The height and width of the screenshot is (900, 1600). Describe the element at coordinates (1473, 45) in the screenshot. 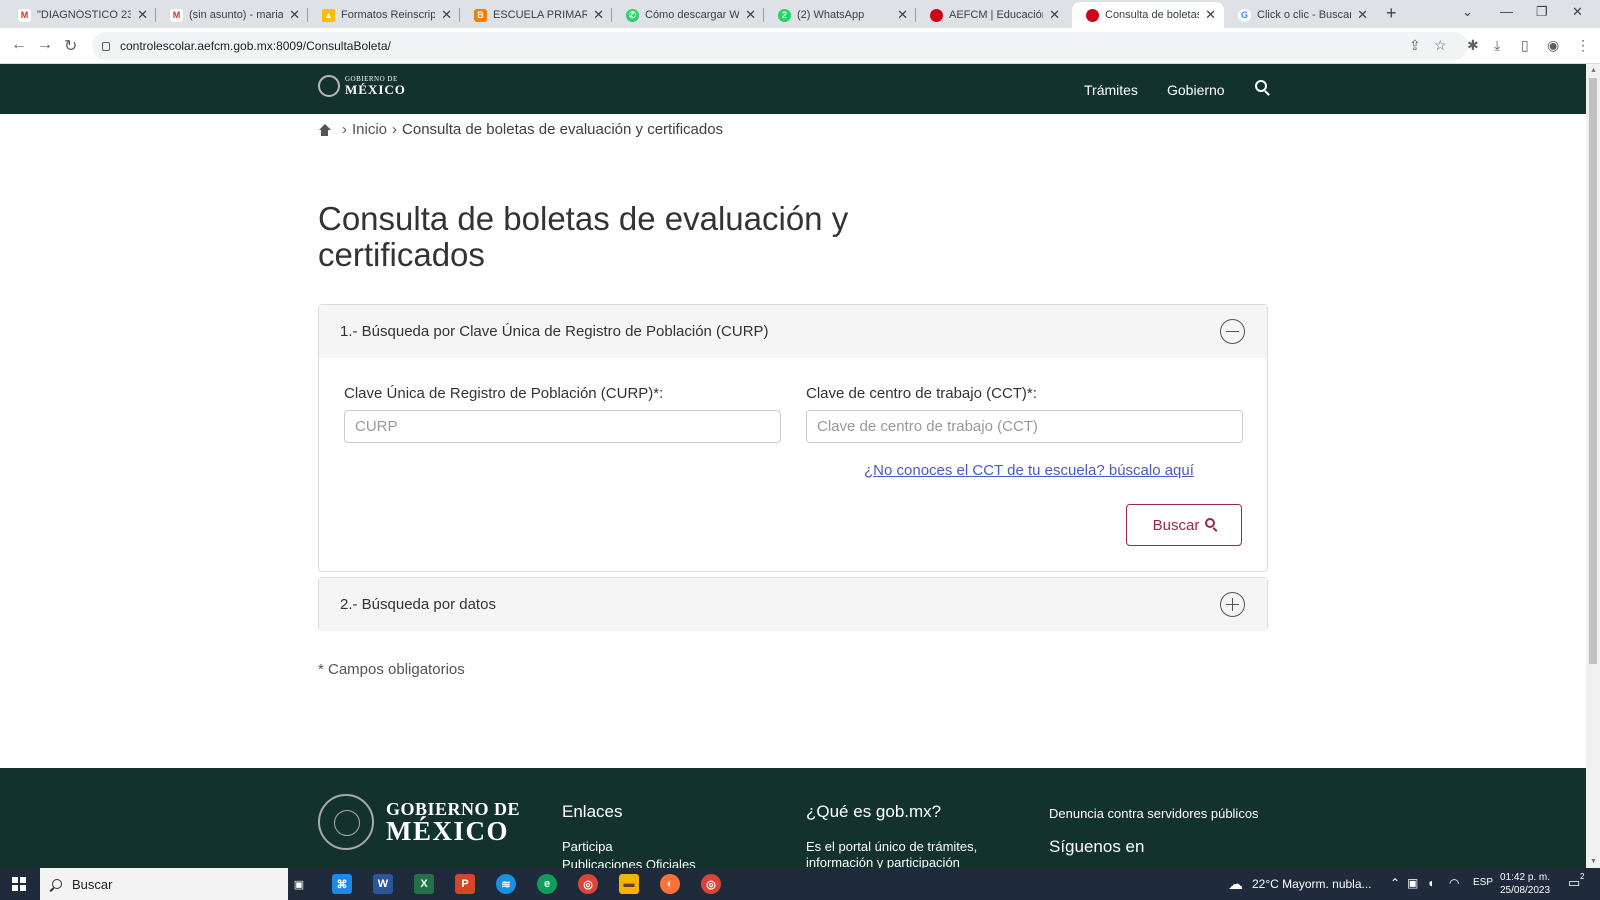

I see `extensions-puzzle-icon: ✱` at that location.